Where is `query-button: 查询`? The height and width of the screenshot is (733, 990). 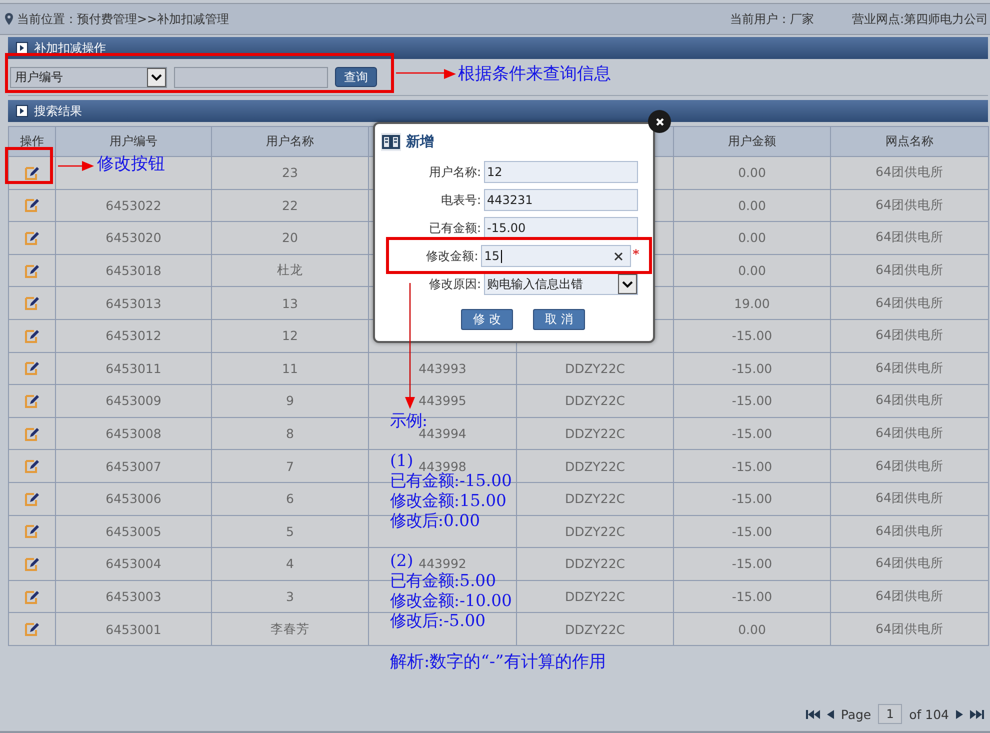
query-button: 查询 is located at coordinates (356, 77).